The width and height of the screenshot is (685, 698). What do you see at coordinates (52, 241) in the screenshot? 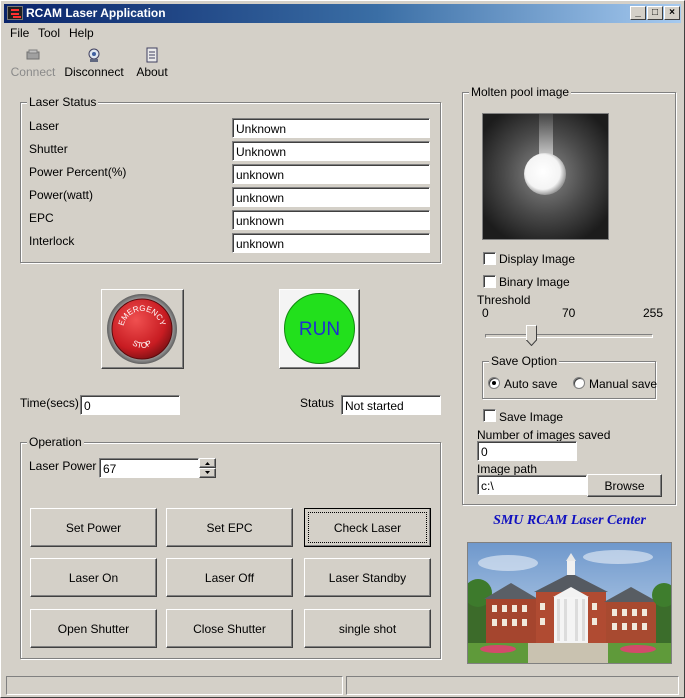
I see `interlock-label: Interlock` at bounding box center [52, 241].